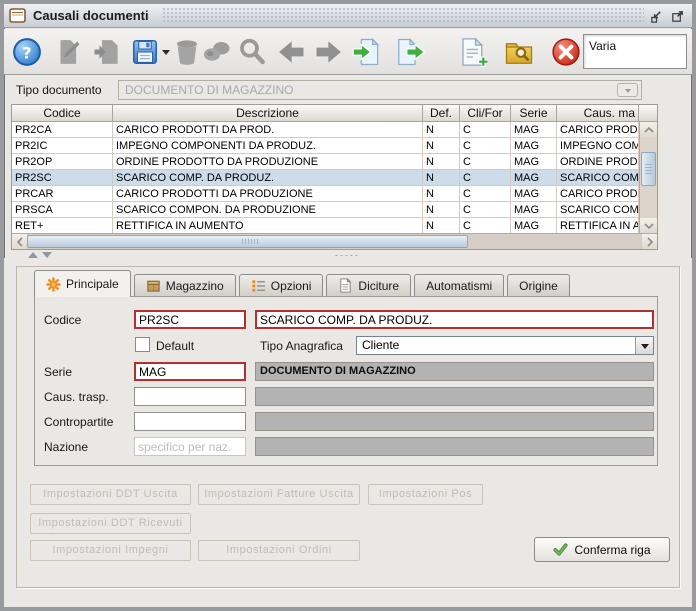 The height and width of the screenshot is (611, 696). I want to click on cell-caus-mag: RETTIFICA IN AUM, so click(598, 225).